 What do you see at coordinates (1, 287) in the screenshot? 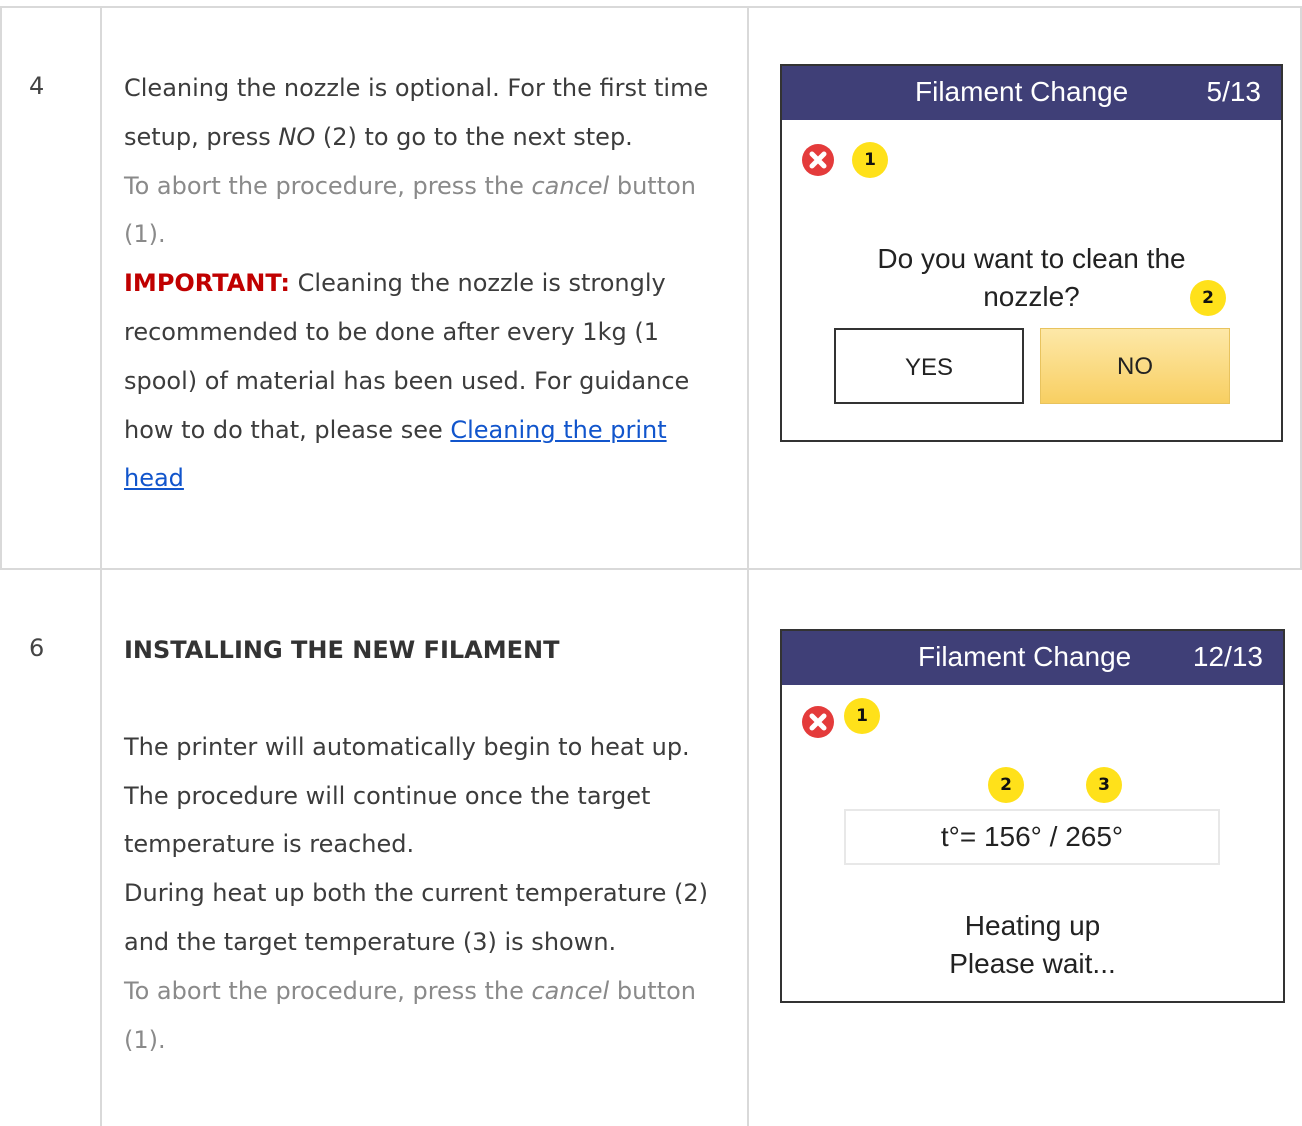
I see `table-left-border` at bounding box center [1, 287].